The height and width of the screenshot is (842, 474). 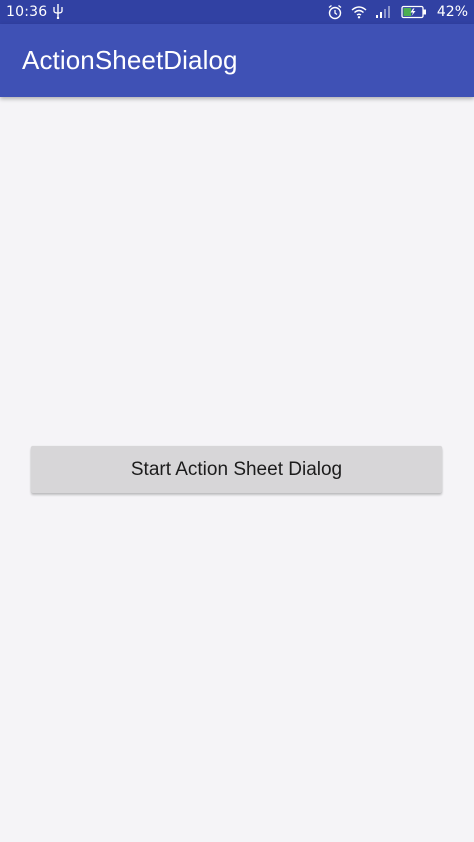 I want to click on alarm-icon, so click(x=335, y=12).